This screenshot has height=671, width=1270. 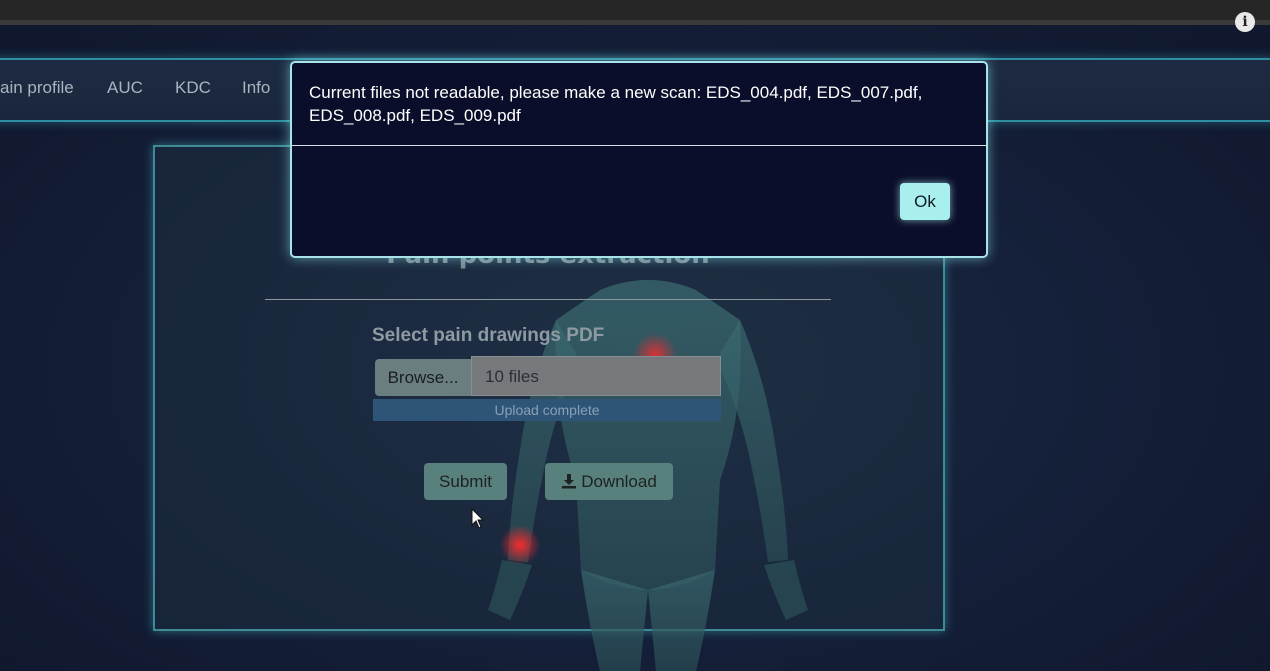 What do you see at coordinates (193, 88) in the screenshot?
I see `nav-item-kdc: KDC` at bounding box center [193, 88].